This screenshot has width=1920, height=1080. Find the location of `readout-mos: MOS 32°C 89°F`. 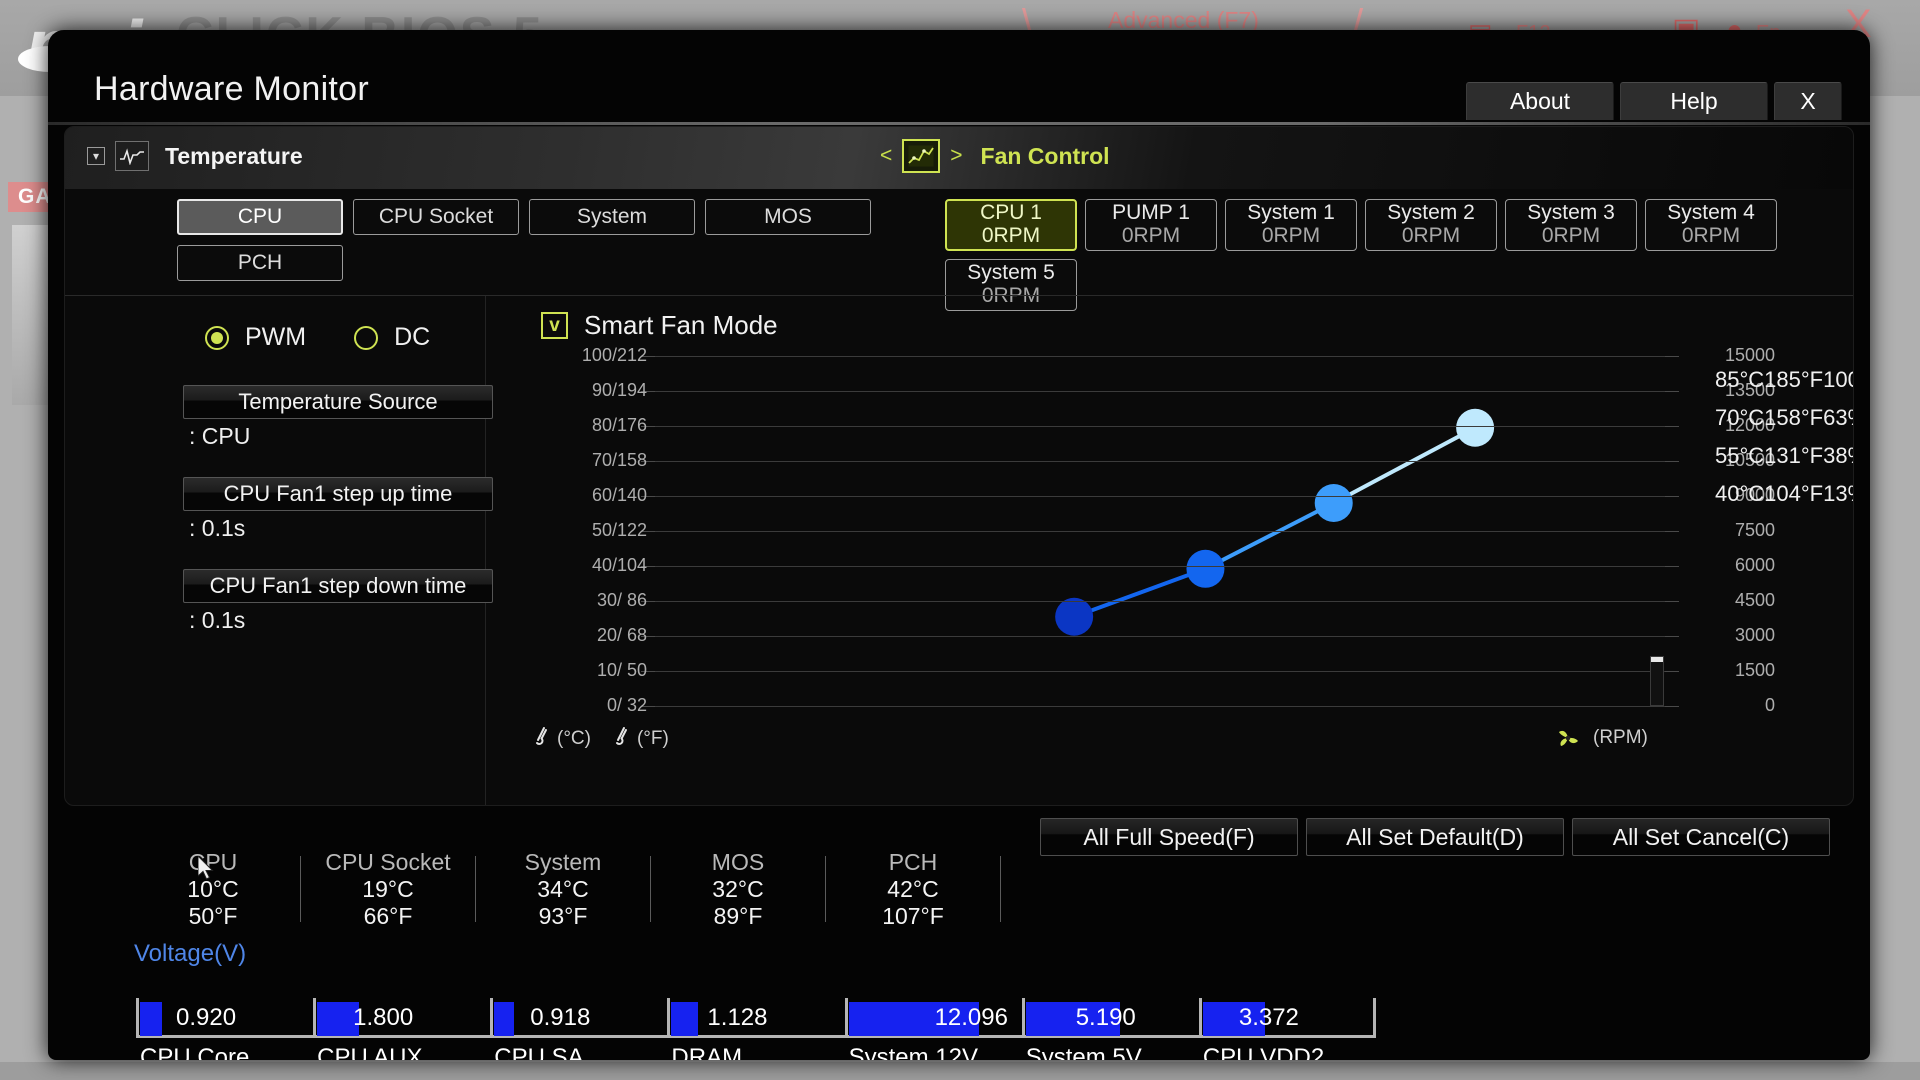

readout-mos: MOS 32°C 89°F is located at coordinates (738, 889).